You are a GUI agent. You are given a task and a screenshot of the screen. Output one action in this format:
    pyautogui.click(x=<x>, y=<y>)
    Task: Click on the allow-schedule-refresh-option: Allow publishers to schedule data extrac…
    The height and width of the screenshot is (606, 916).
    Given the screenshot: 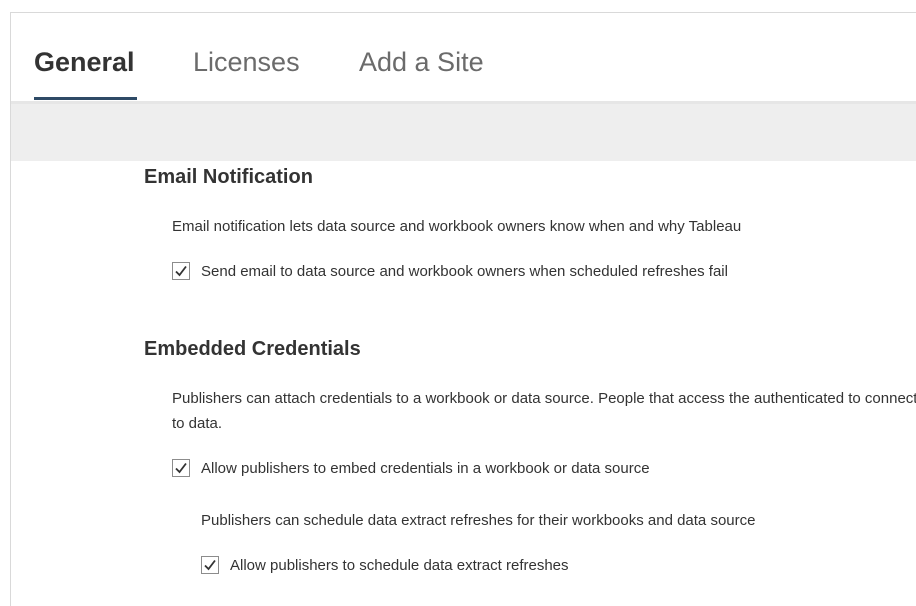 What is the action you would take?
    pyautogui.click(x=385, y=565)
    